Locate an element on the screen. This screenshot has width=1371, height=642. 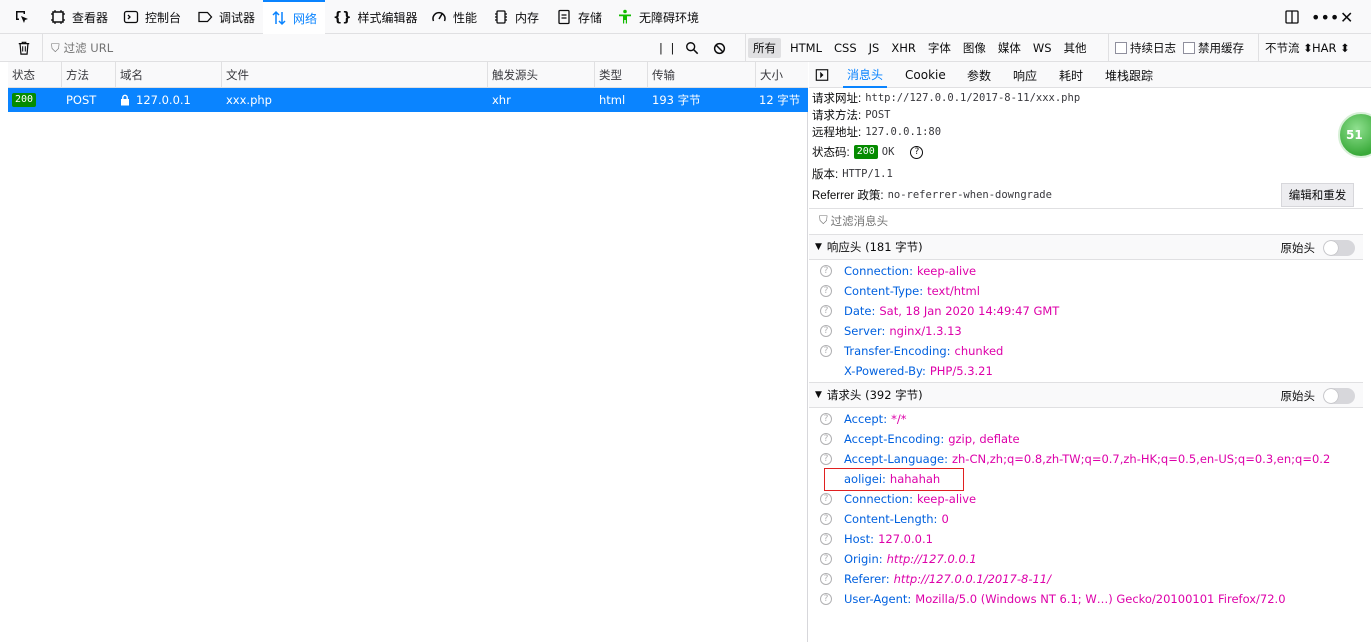
tab-memory: 内存 is located at coordinates (516, 17).